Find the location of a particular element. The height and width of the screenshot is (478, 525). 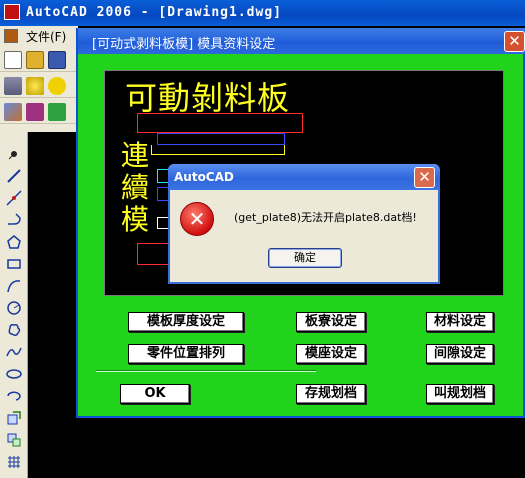

preview-blue-frame is located at coordinates (221, 139).